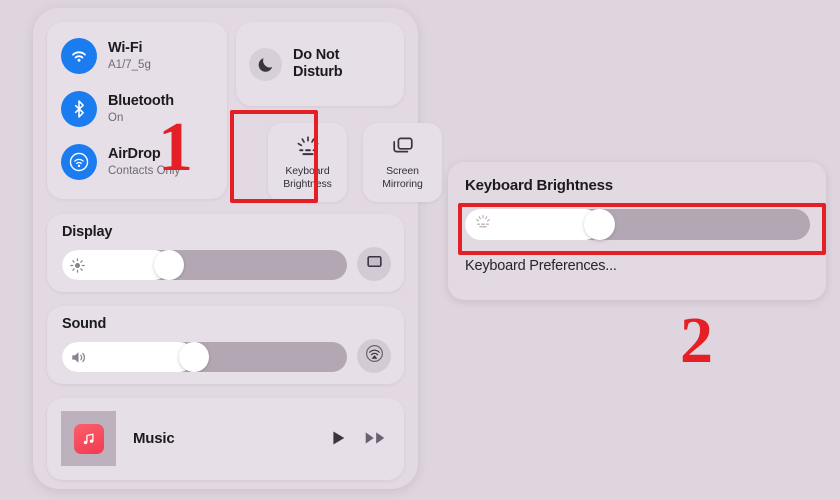 This screenshot has height=500, width=840. What do you see at coordinates (316, 54) in the screenshot?
I see `do-not-disturb-label-line1: Do Not` at bounding box center [316, 54].